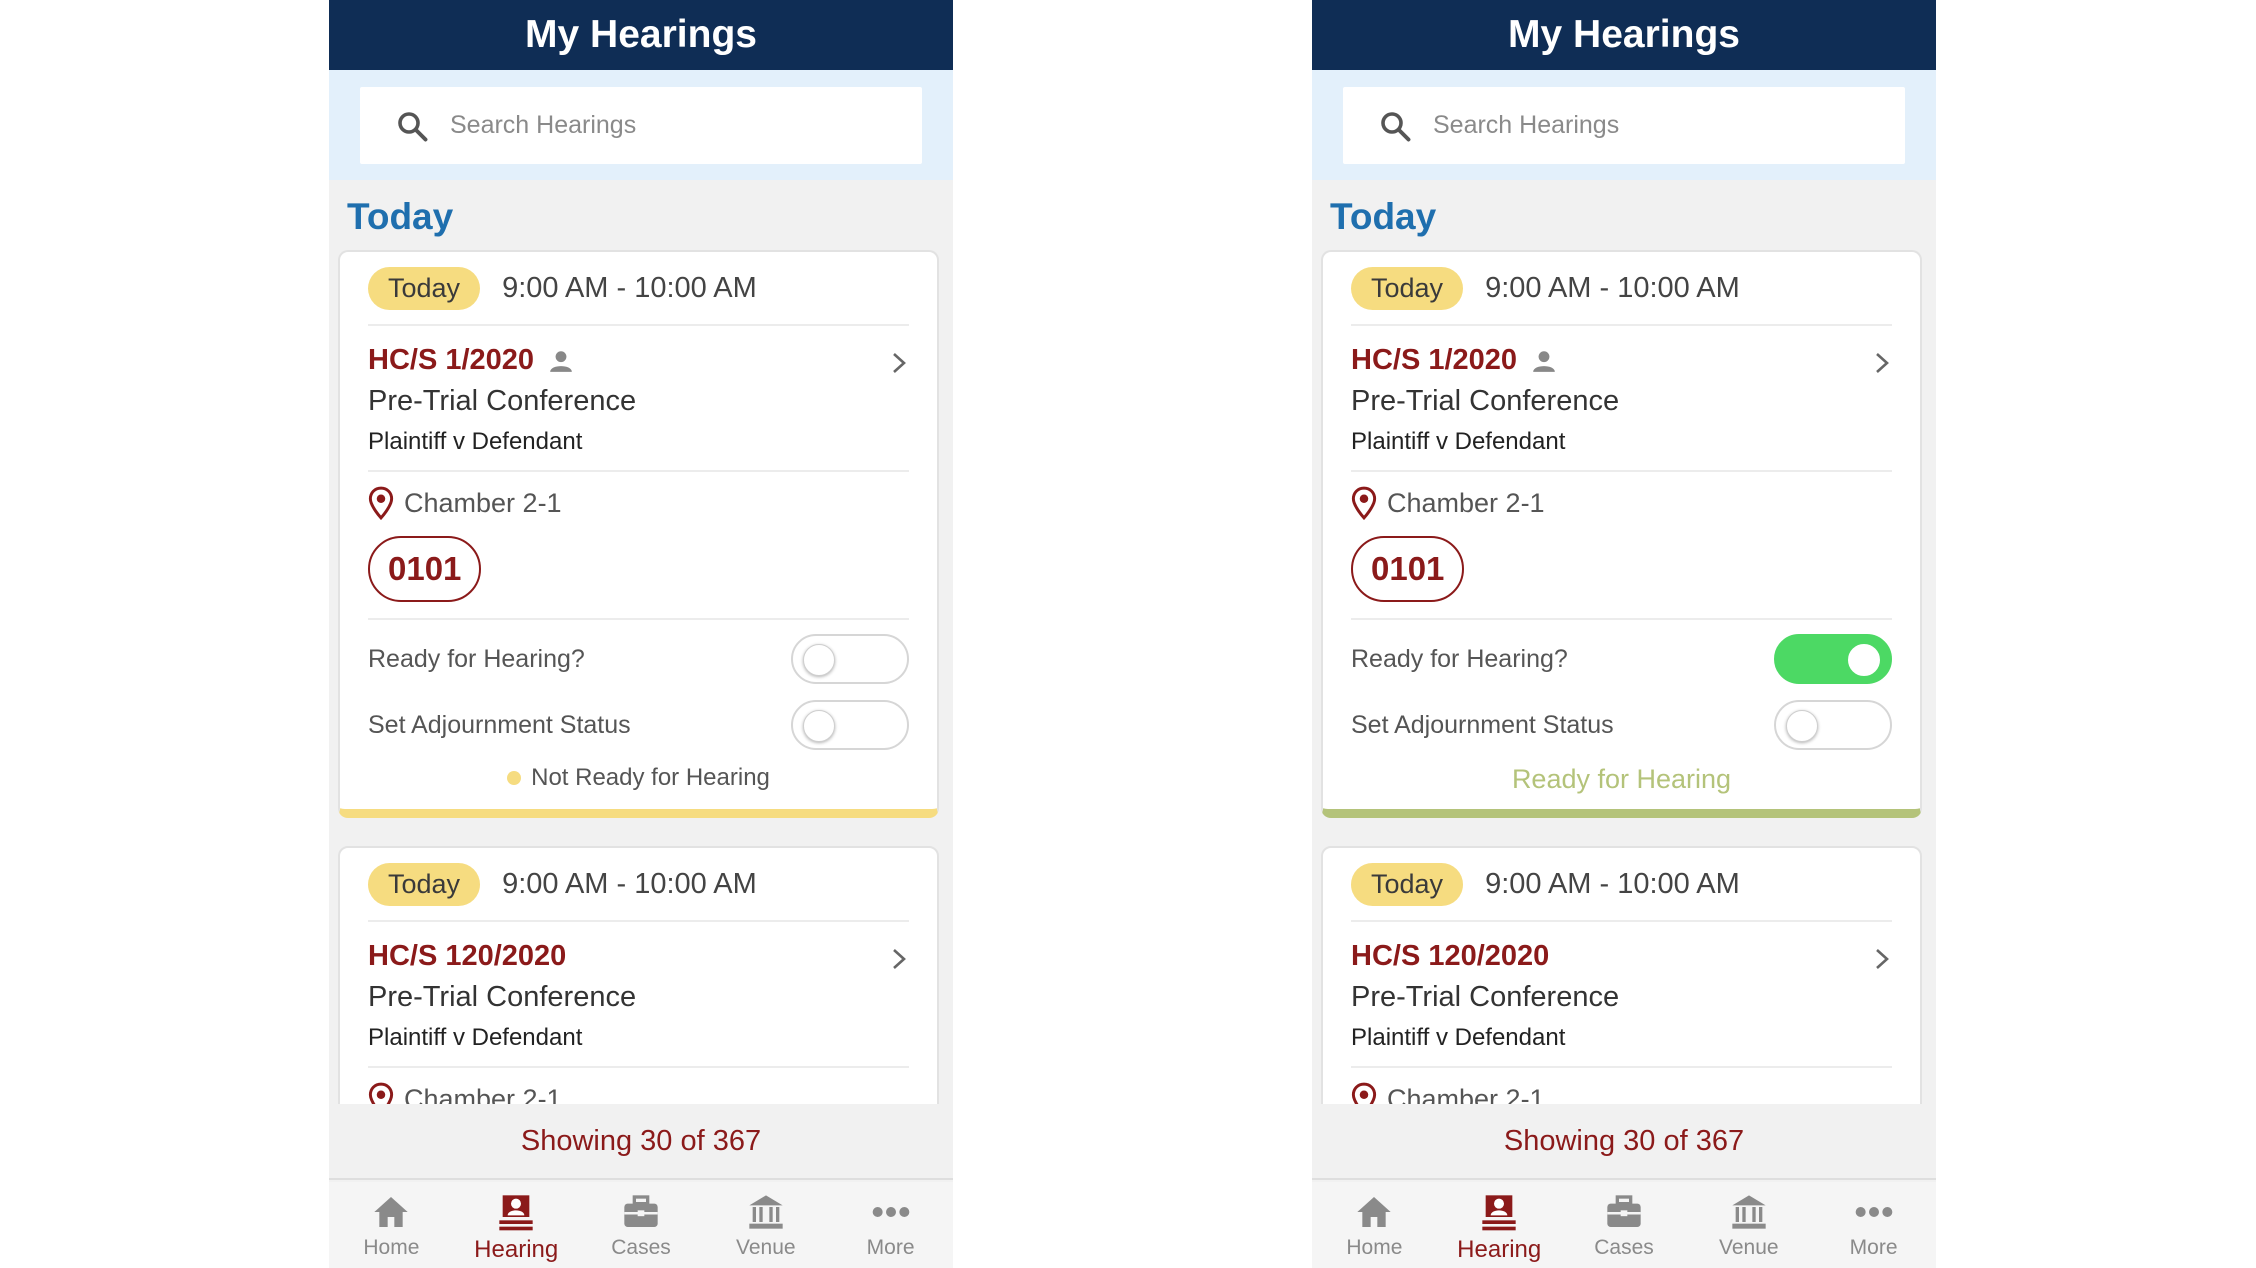 The height and width of the screenshot is (1268, 2256). I want to click on search-bar, so click(641, 125).